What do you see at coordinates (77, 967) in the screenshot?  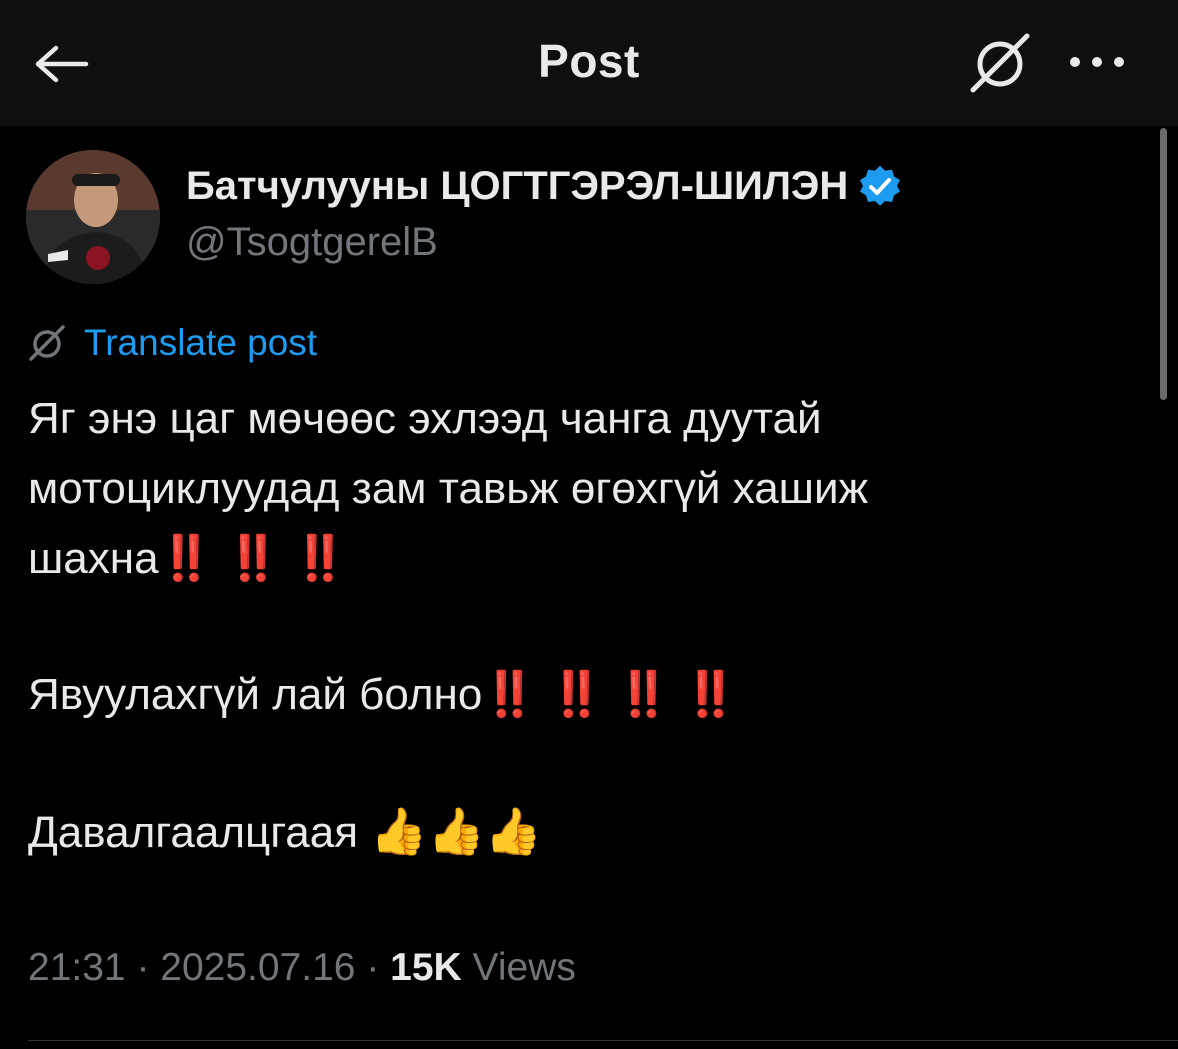 I see `post-time: 21:31` at bounding box center [77, 967].